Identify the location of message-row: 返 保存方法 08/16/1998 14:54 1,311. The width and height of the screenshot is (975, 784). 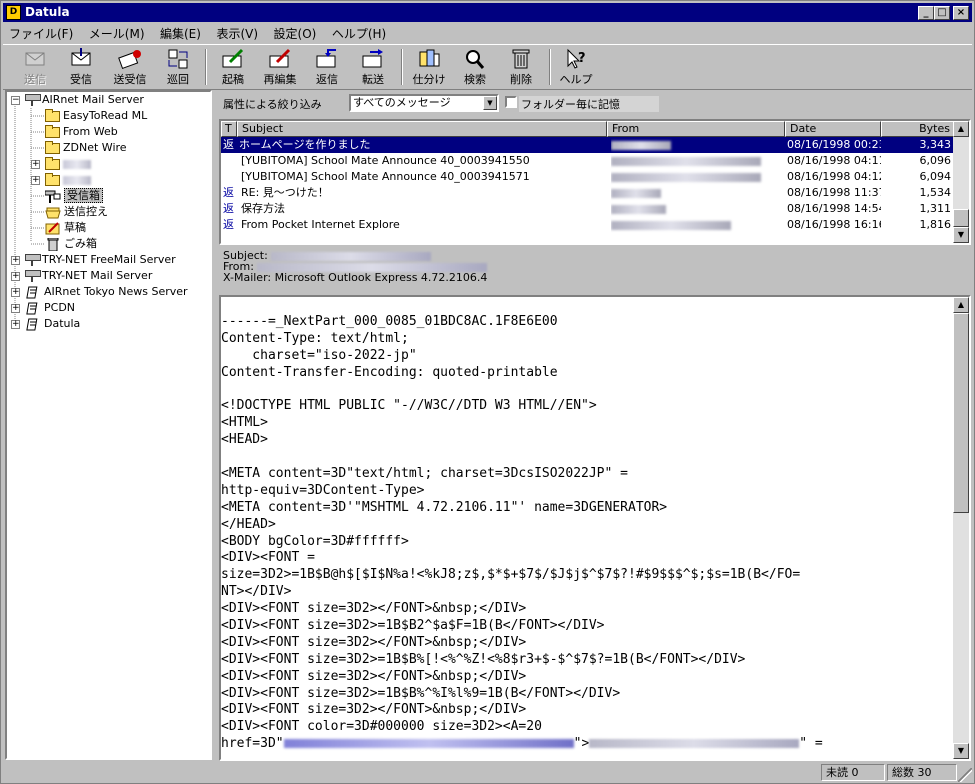
(588, 209).